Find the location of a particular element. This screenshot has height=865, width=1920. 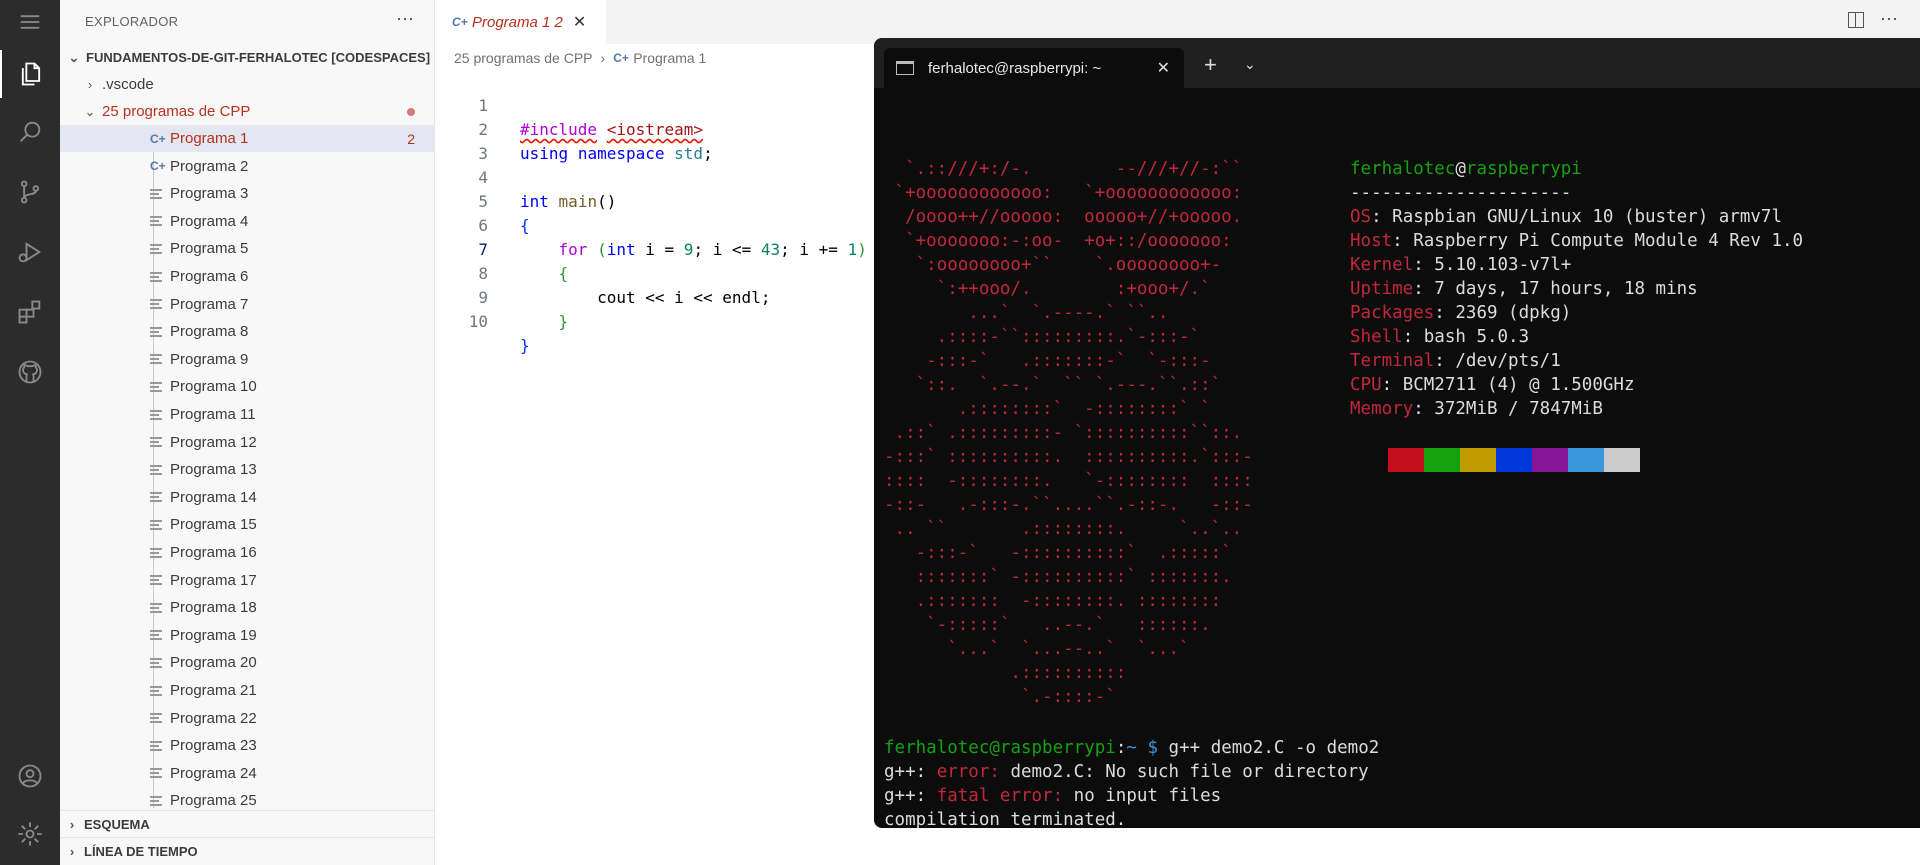

new-tab-icon: + is located at coordinates (1210, 65).